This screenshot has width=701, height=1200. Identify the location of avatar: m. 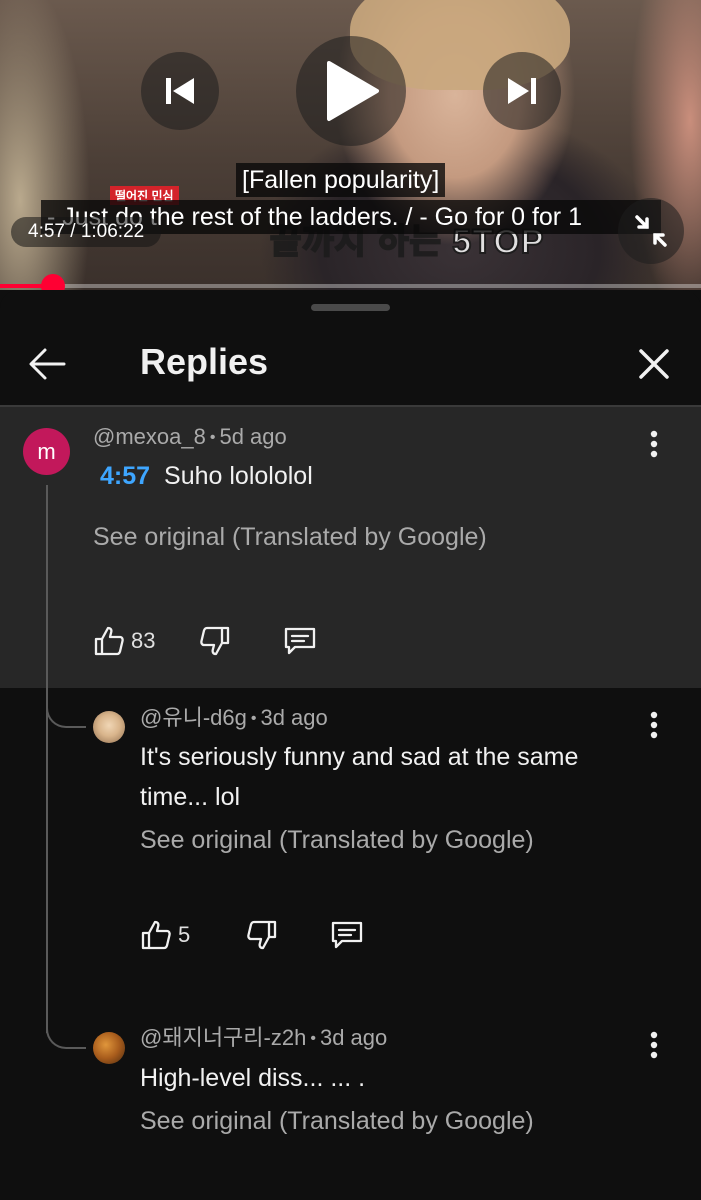
(46, 451).